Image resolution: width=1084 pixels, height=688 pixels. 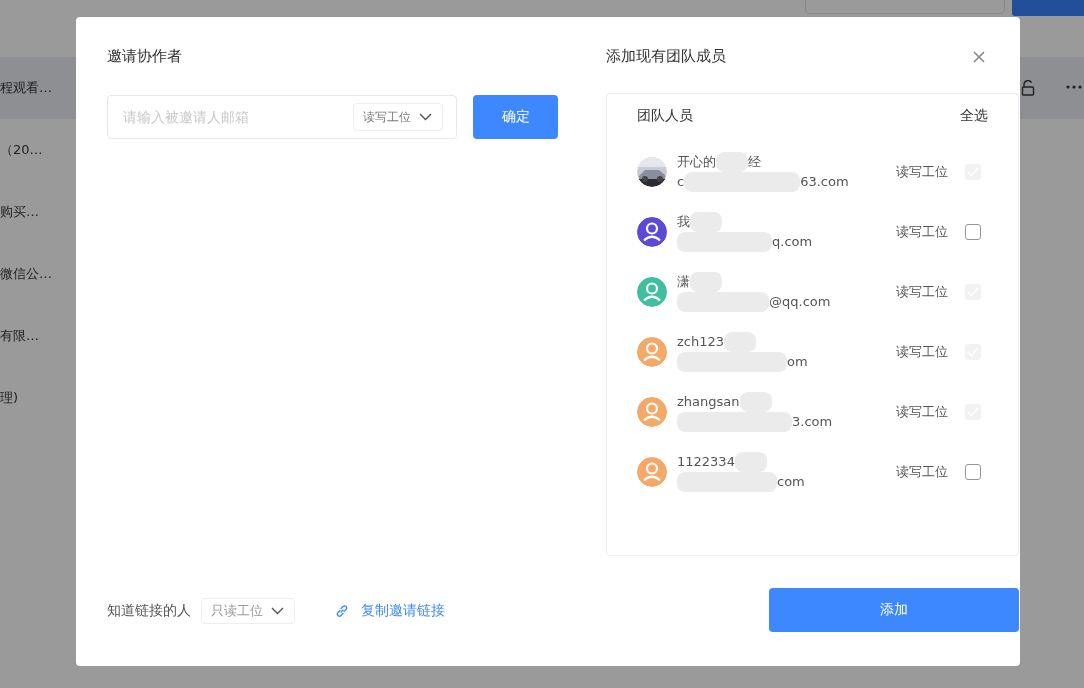 What do you see at coordinates (342, 611) in the screenshot?
I see `link-icon` at bounding box center [342, 611].